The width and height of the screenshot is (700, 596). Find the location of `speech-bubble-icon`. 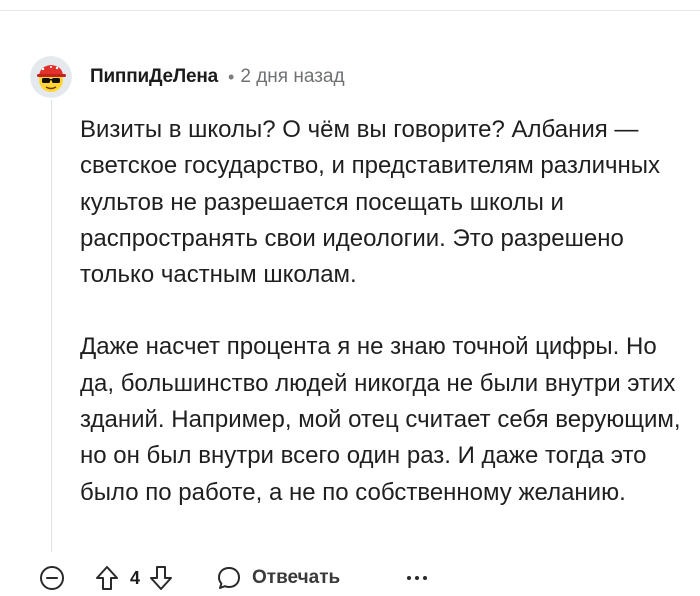

speech-bubble-icon is located at coordinates (229, 578).